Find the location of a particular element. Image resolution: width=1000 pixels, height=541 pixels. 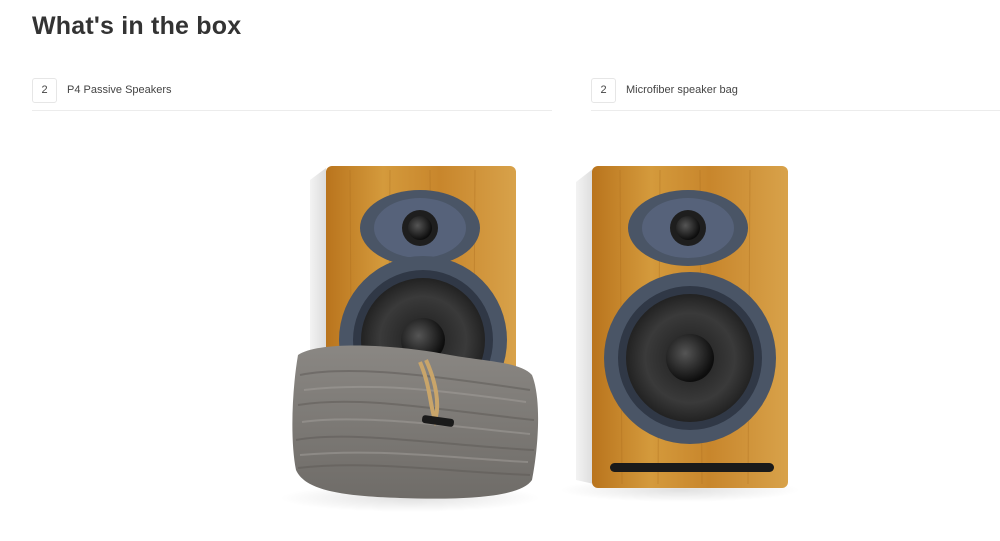

section-title: What's in the box is located at coordinates (137, 26).